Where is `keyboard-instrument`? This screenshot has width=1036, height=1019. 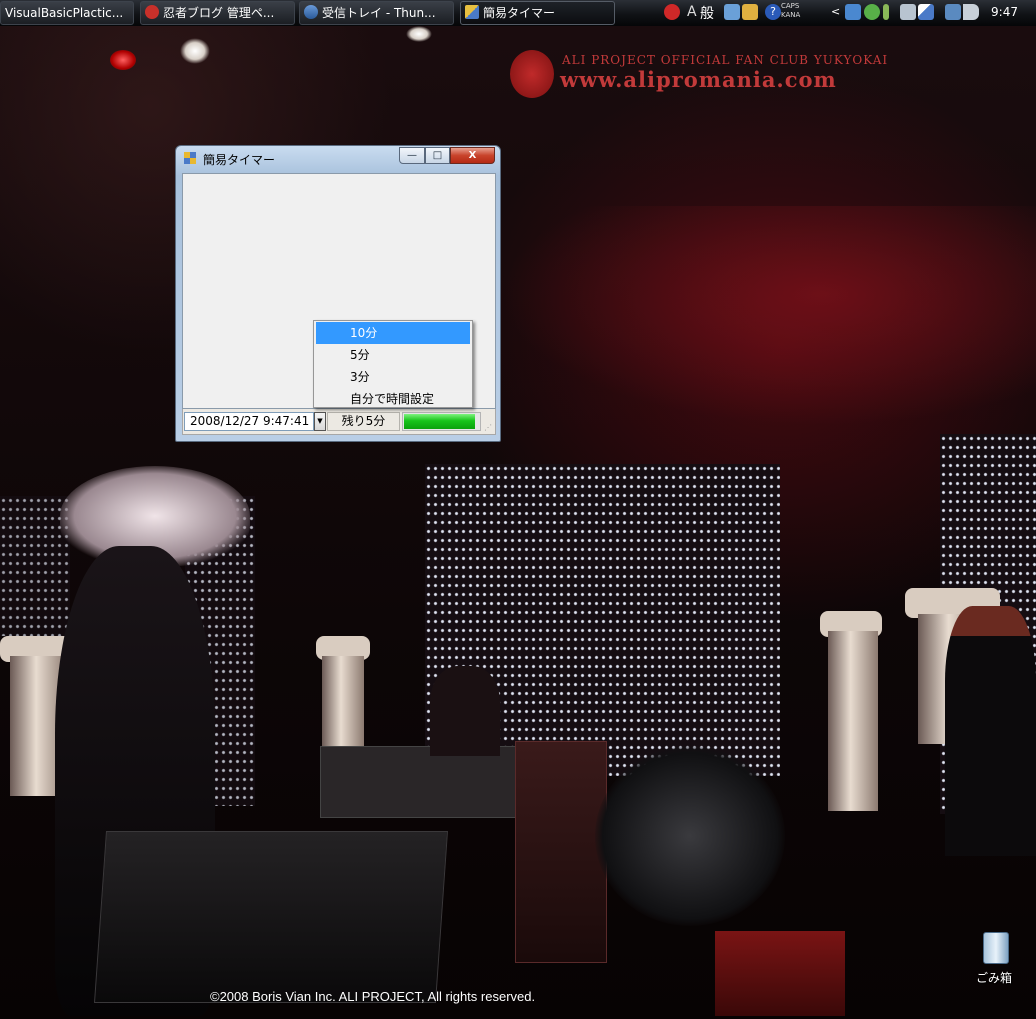
keyboard-instrument is located at coordinates (421, 782).